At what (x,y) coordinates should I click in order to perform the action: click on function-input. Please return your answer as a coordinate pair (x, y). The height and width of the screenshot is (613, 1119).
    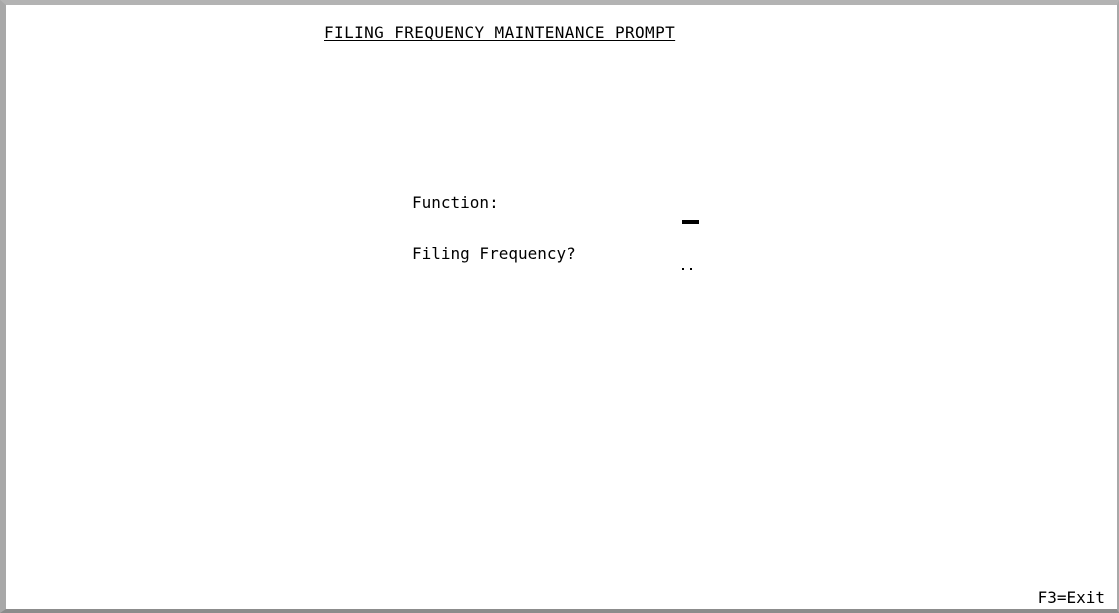
    Looking at the image, I should click on (690, 217).